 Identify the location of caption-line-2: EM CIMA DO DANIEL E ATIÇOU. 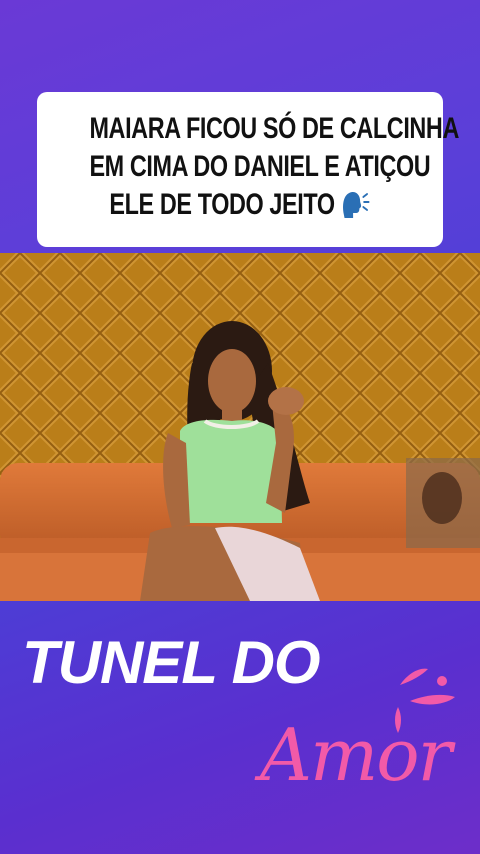
(260, 166).